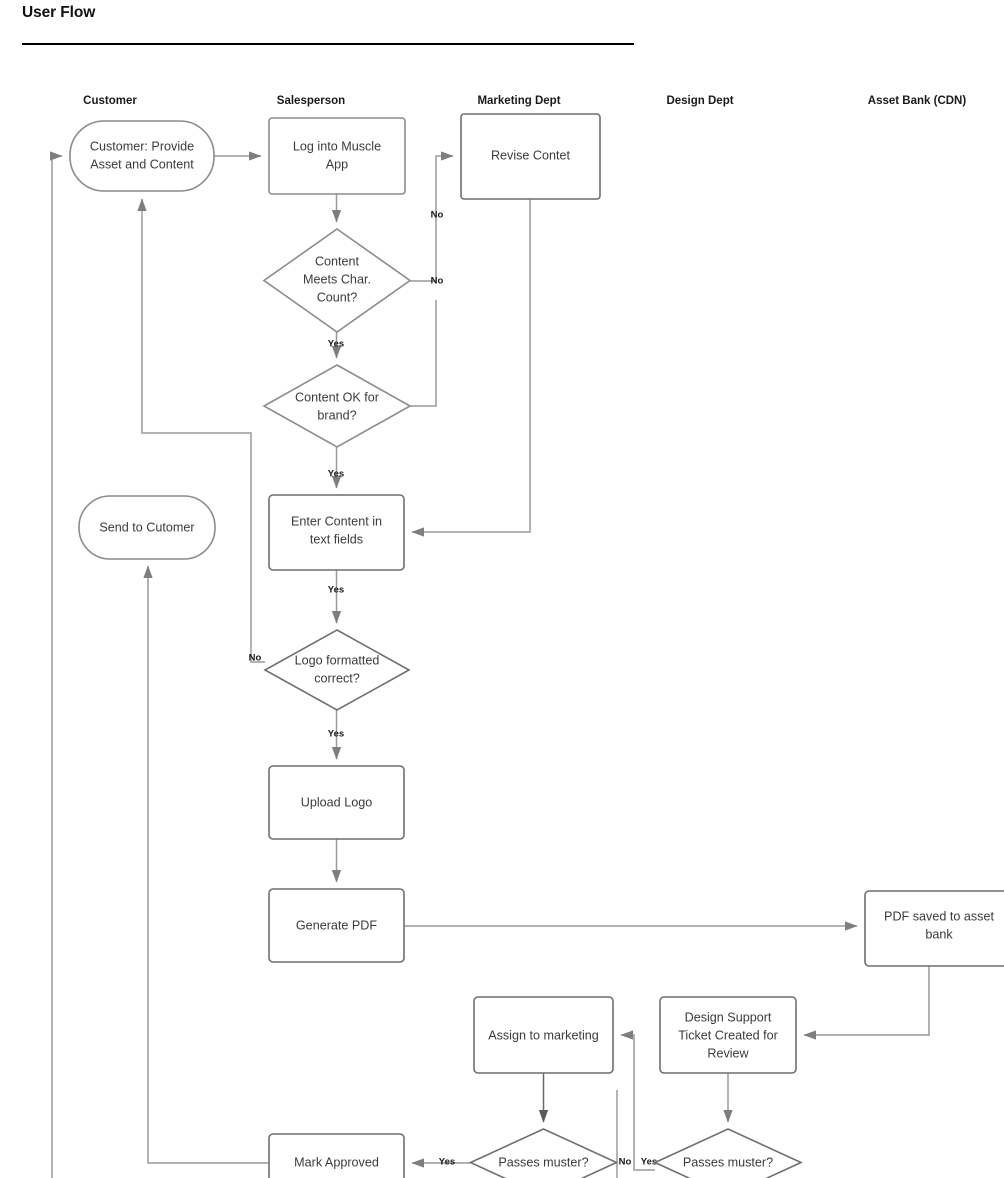 The image size is (1004, 1178). Describe the element at coordinates (337, 164) in the screenshot. I see `node-label-line-2: App` at that location.